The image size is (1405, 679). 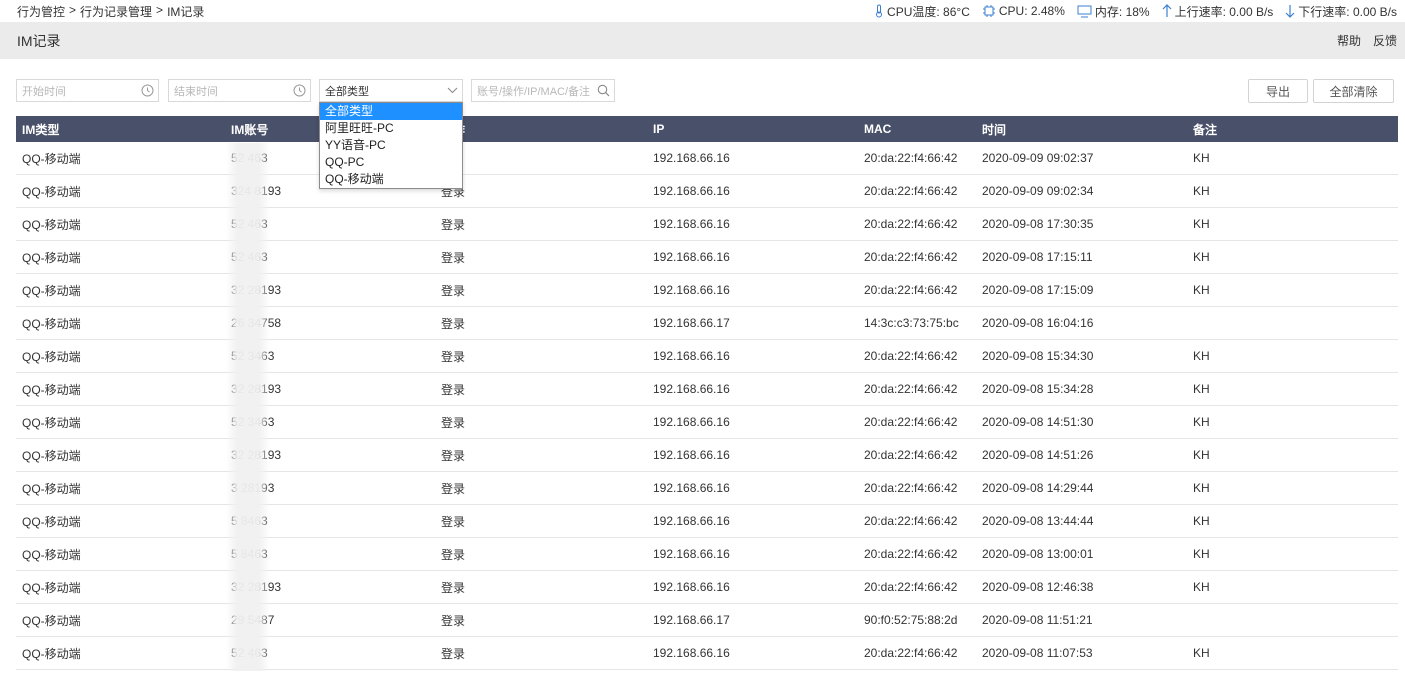 What do you see at coordinates (1385, 40) in the screenshot?
I see `feedback-link: 反馈` at bounding box center [1385, 40].